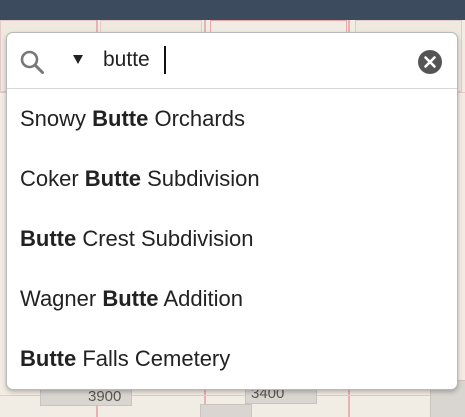 The width and height of the screenshot is (465, 417). What do you see at coordinates (165, 60) in the screenshot?
I see `text-cursor` at bounding box center [165, 60].